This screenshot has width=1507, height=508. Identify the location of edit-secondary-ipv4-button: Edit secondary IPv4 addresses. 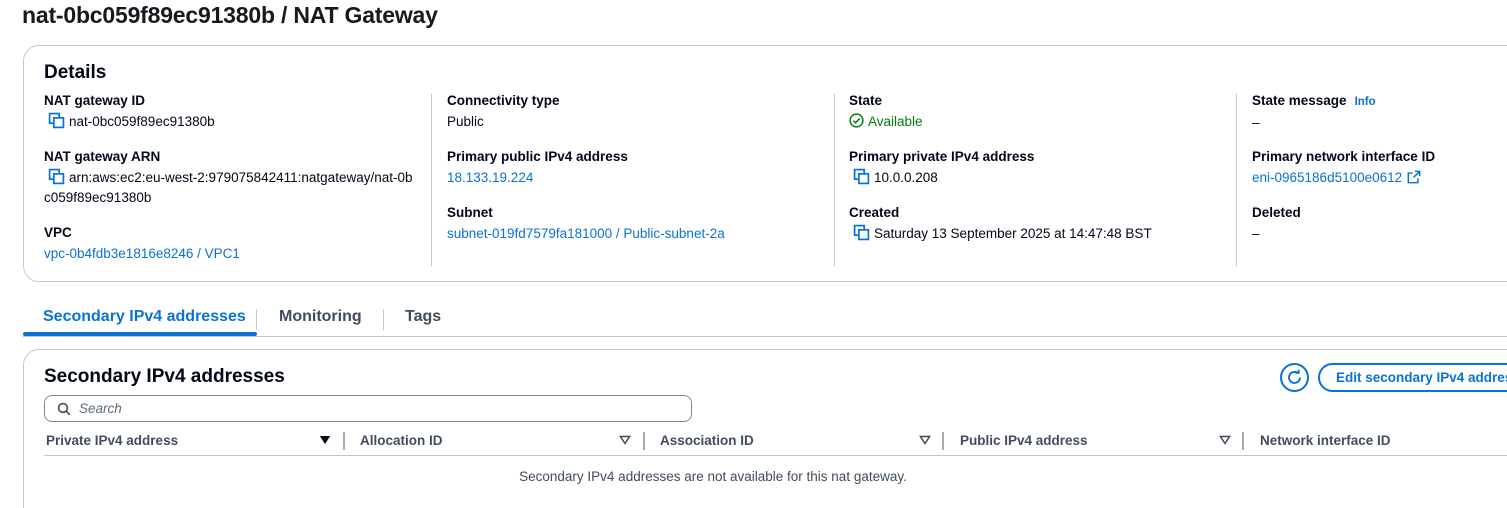
(1412, 377).